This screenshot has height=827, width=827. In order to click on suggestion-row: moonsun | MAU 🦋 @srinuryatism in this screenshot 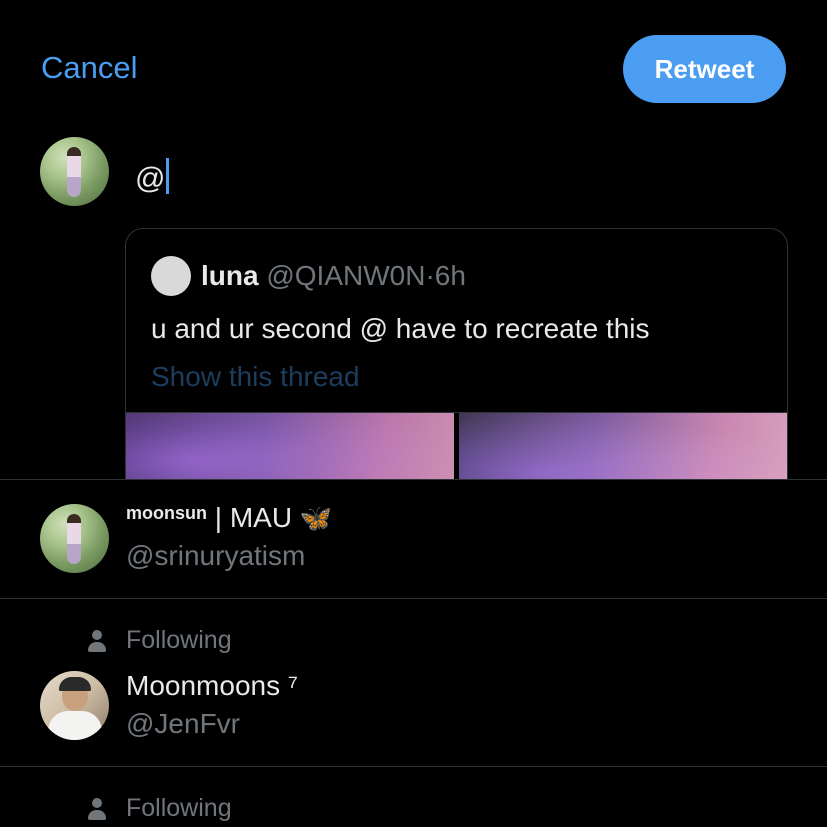, I will do `click(413, 539)`.